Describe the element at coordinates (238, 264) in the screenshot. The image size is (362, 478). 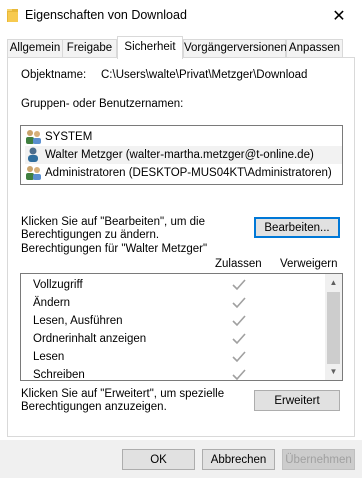
I see `allow-column-header: Zulassen` at that location.